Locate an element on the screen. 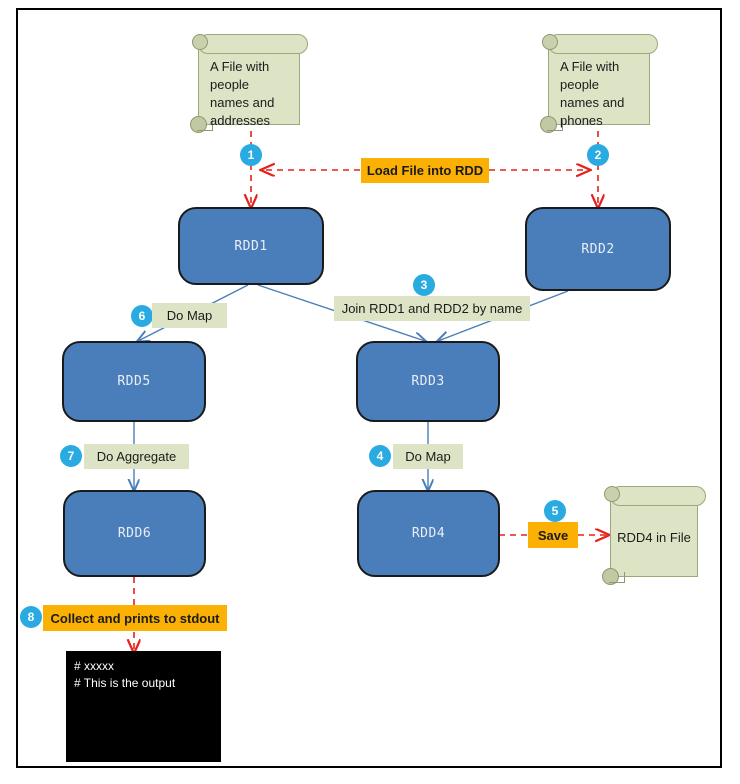 Image resolution: width=740 pixels, height=784 pixels. operation-label-join: Join RDD1 and RDD2 by name is located at coordinates (432, 308).